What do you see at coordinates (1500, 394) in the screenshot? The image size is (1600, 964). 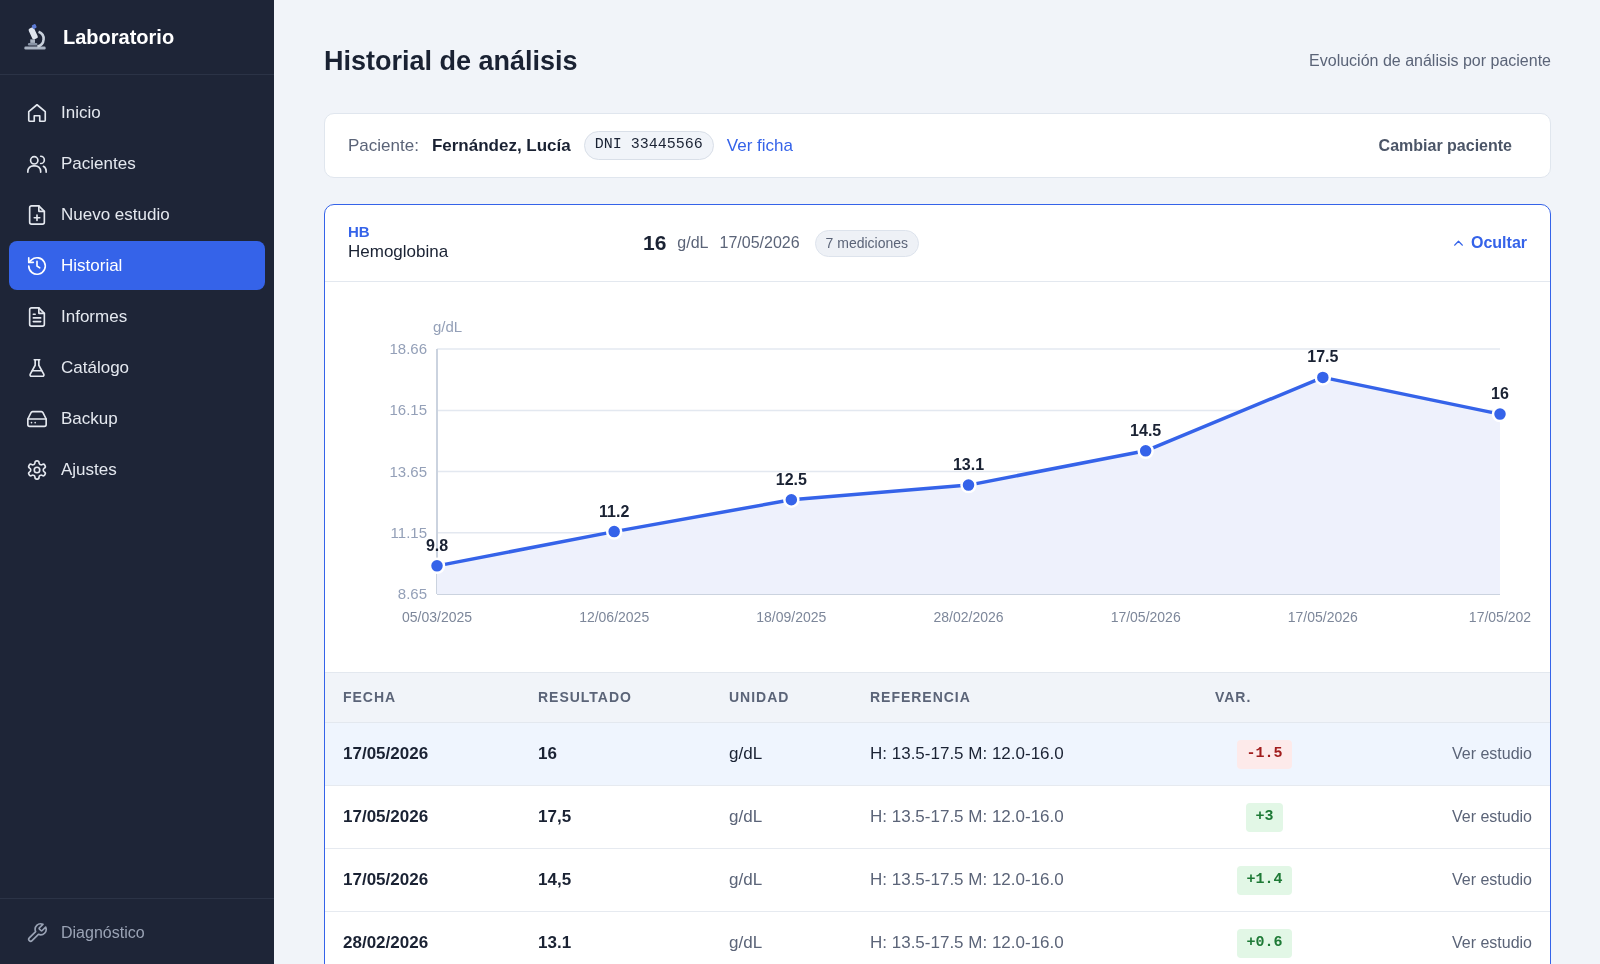 I see `data-label: 16` at bounding box center [1500, 394].